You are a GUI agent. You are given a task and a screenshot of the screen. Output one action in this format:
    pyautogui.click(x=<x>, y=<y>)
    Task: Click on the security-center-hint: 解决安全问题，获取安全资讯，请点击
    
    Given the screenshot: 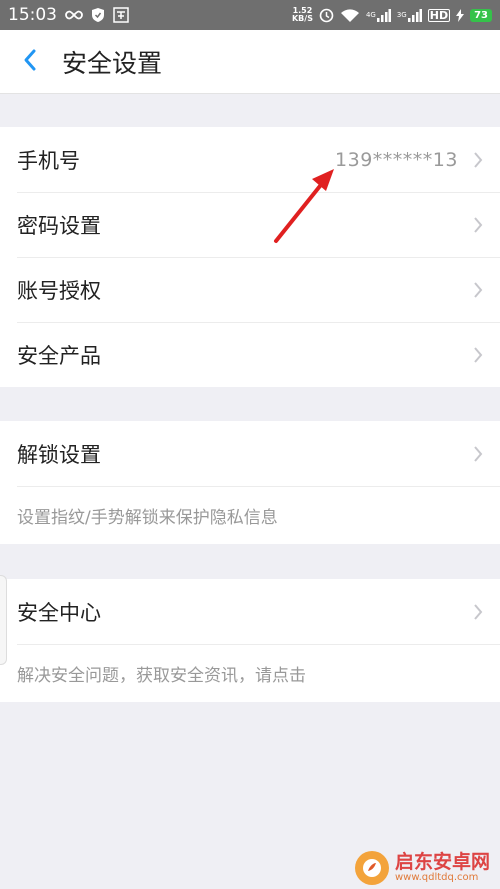 What is the action you would take?
    pyautogui.click(x=250, y=673)
    